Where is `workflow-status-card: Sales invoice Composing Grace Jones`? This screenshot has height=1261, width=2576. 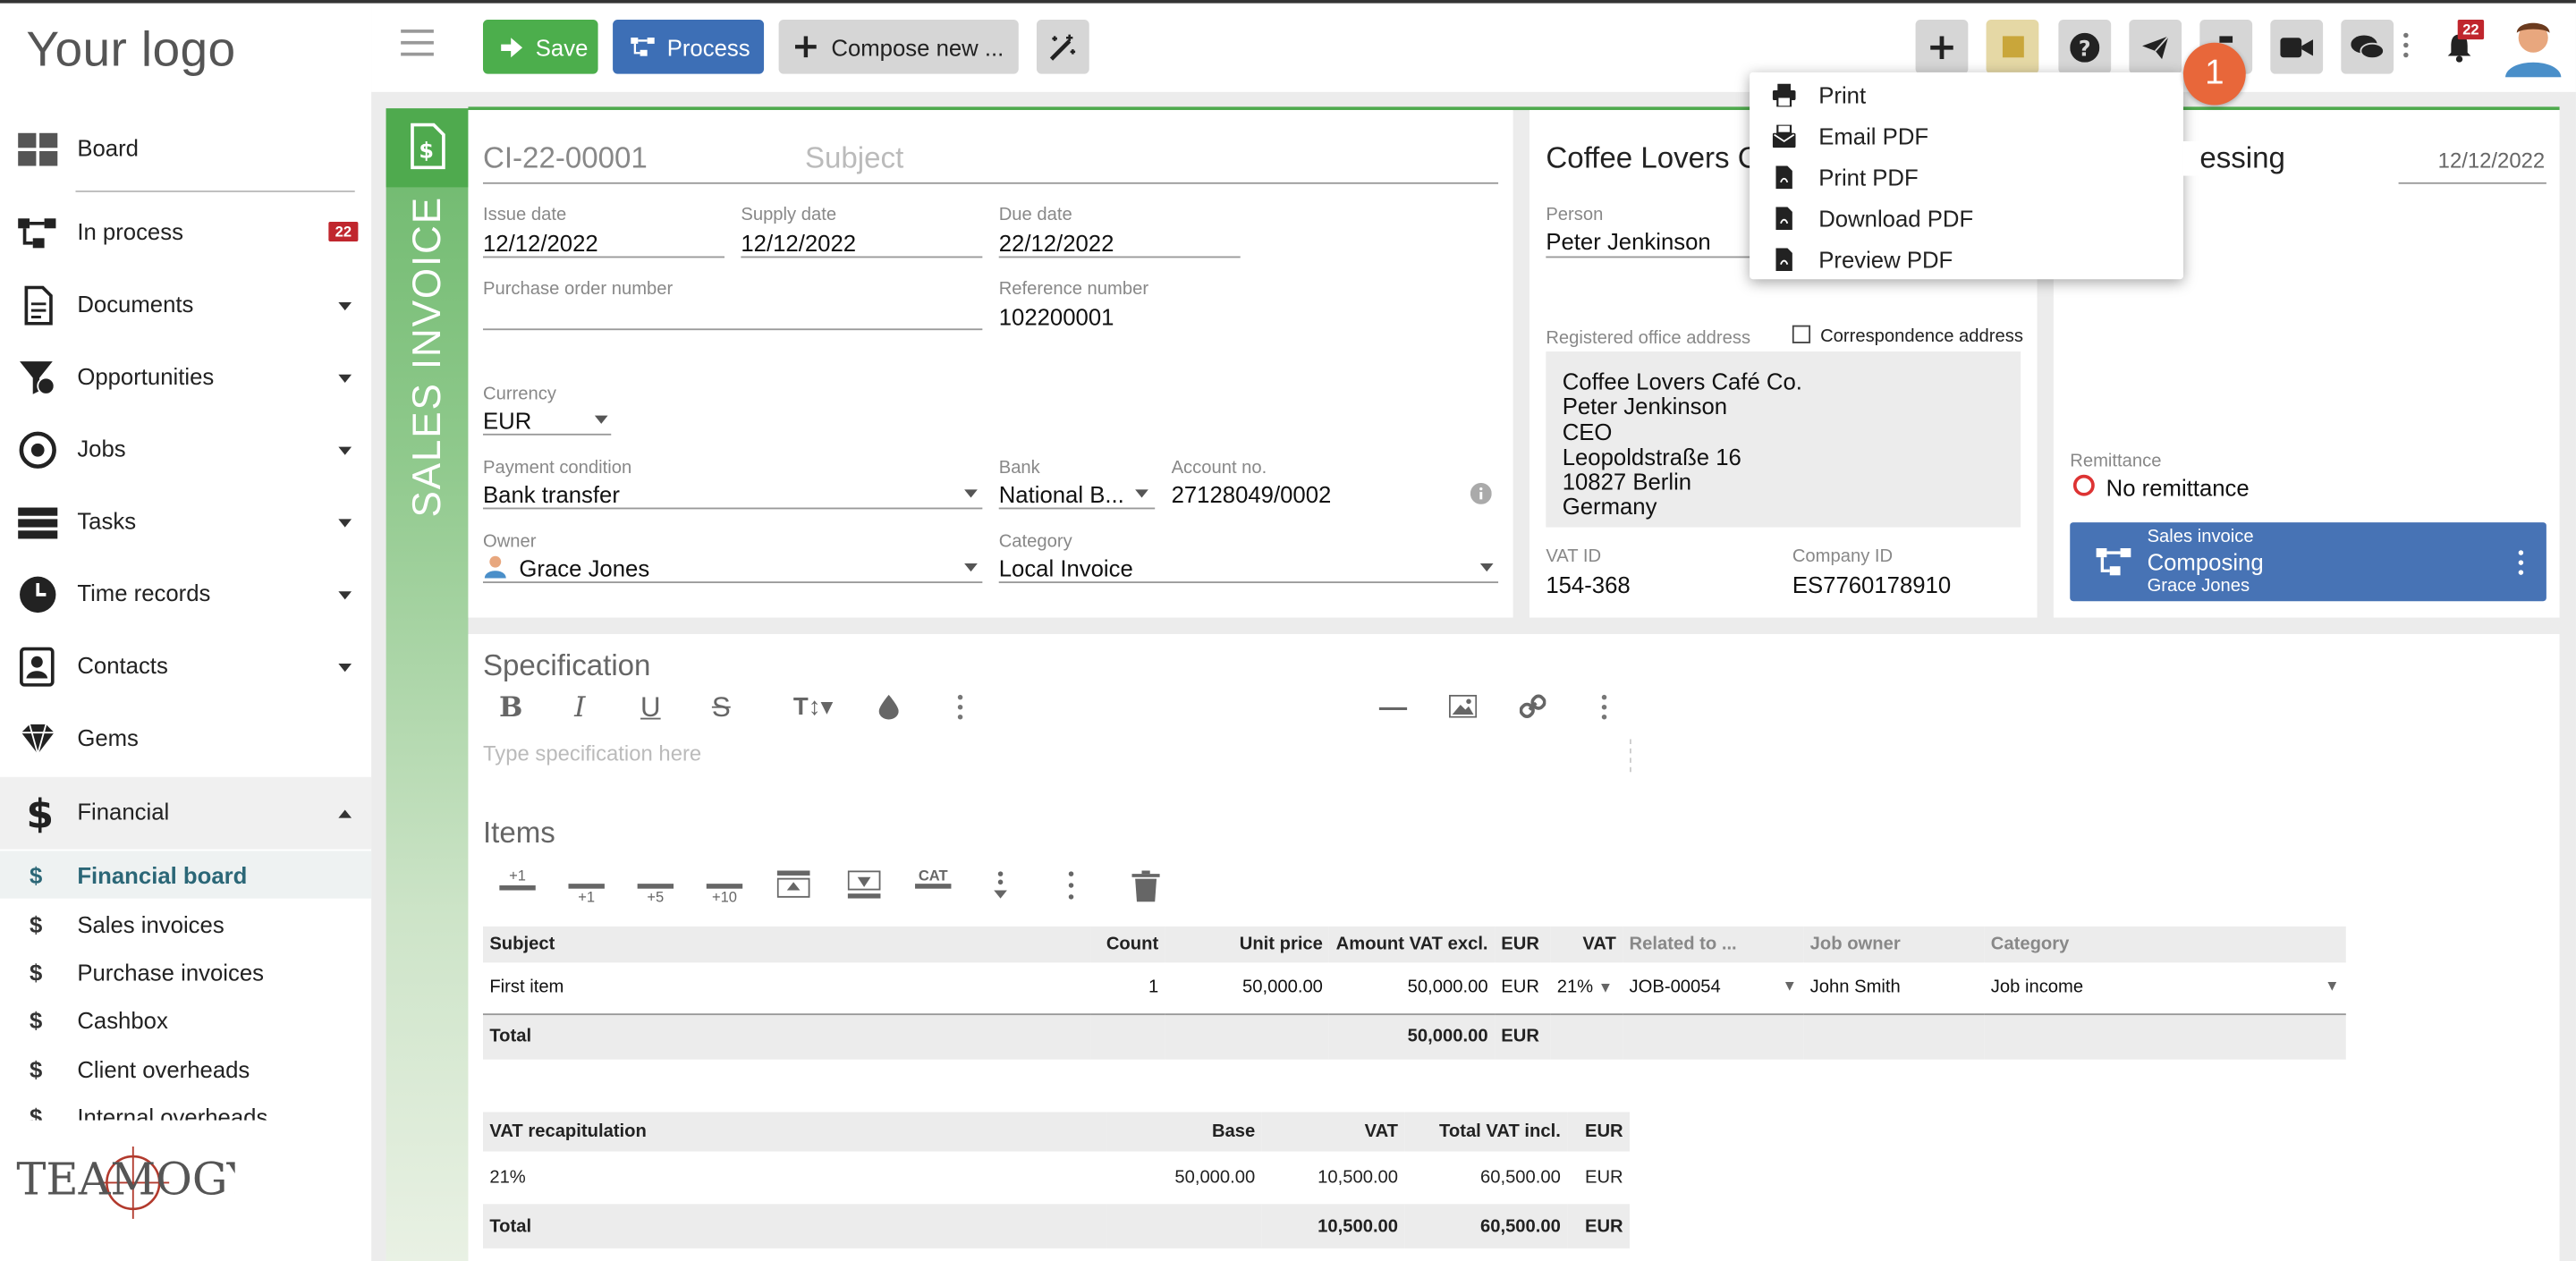 workflow-status-card: Sales invoice Composing Grace Jones is located at coordinates (2308, 562).